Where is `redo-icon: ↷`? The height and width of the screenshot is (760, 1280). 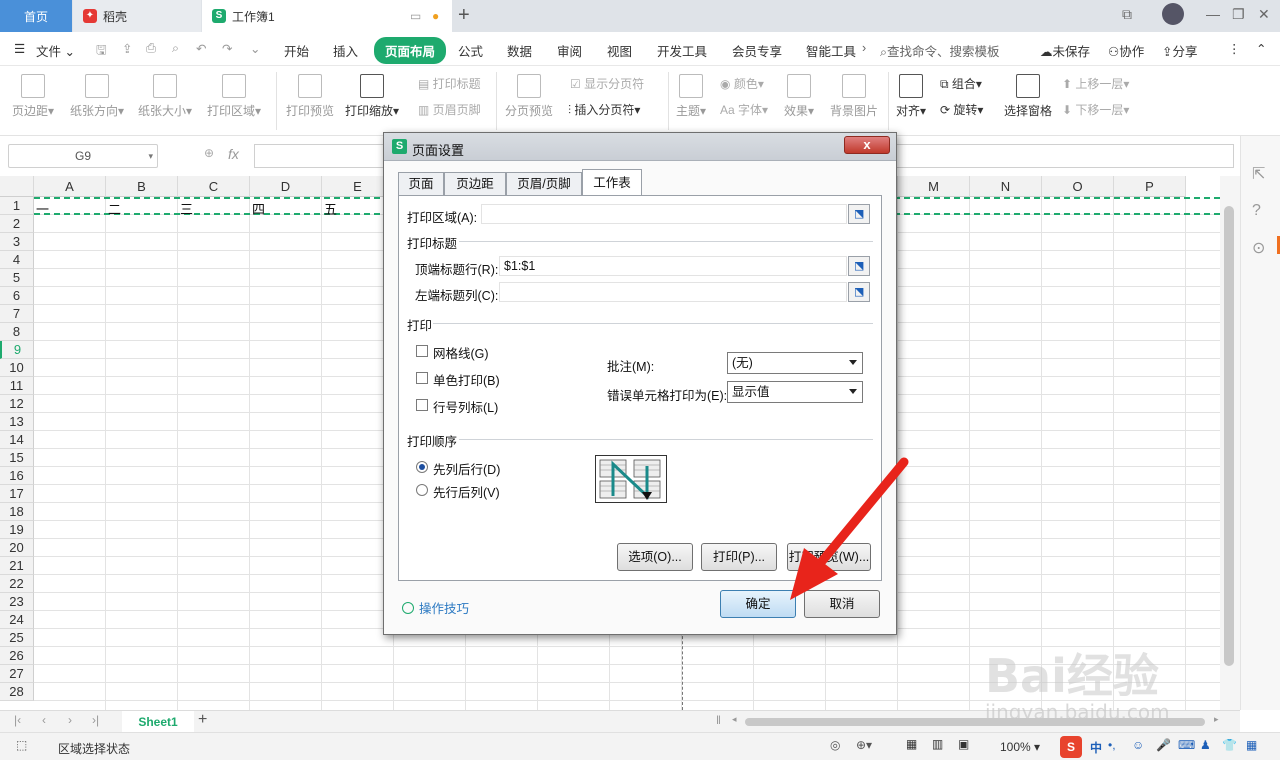
redo-icon: ↷ is located at coordinates (227, 48).